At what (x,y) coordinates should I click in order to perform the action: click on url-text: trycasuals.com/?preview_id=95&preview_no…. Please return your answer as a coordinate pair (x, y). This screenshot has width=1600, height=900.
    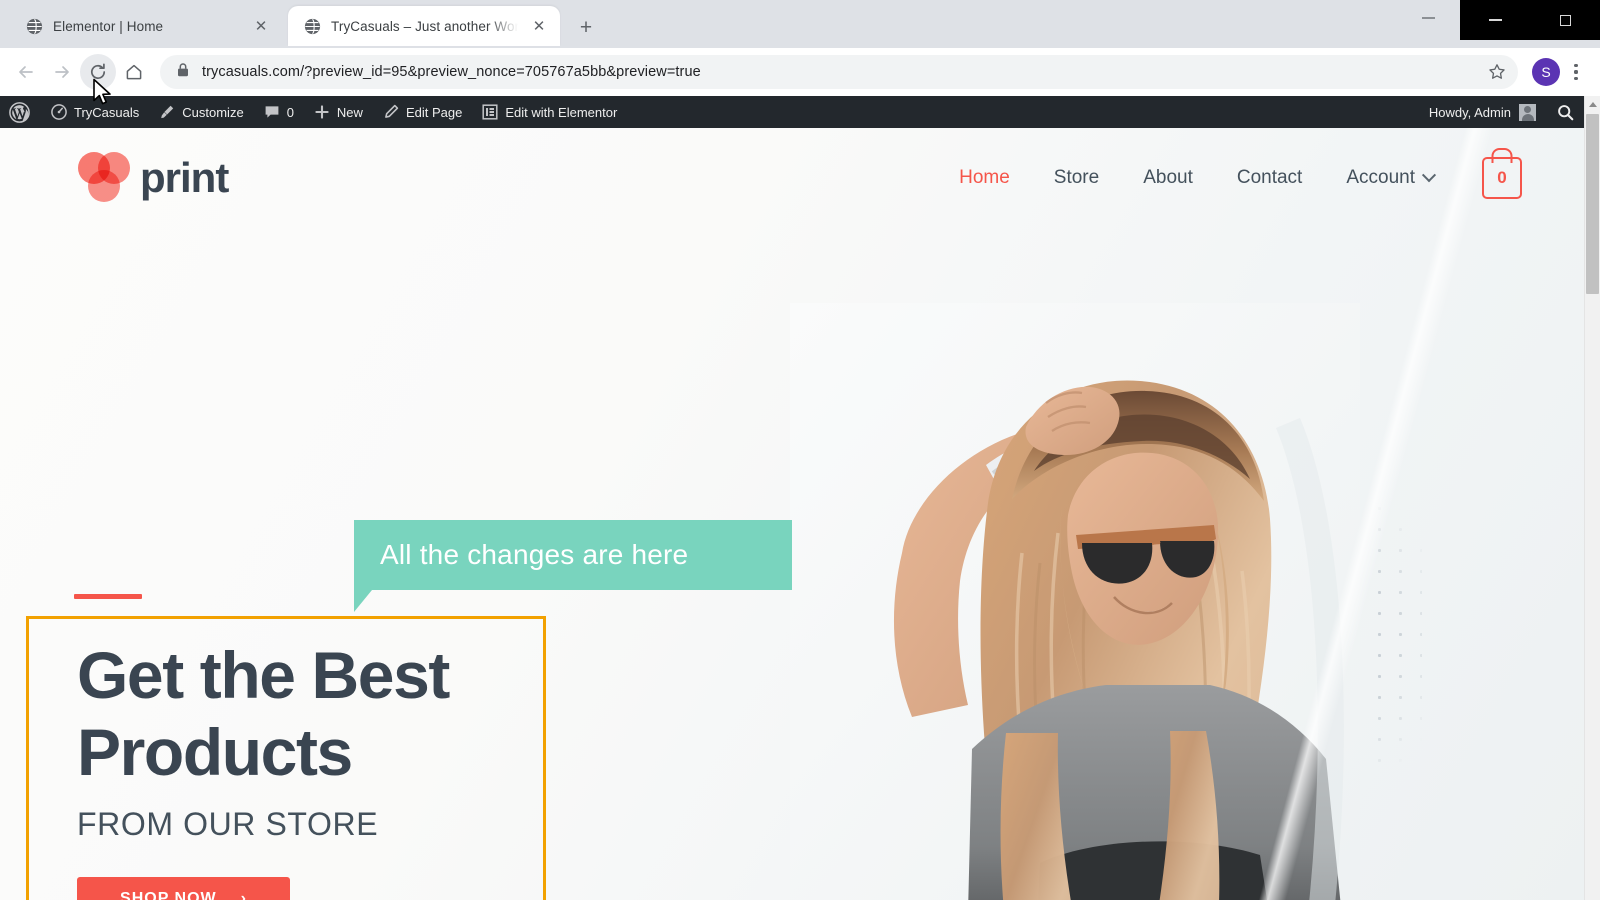
    Looking at the image, I should click on (451, 72).